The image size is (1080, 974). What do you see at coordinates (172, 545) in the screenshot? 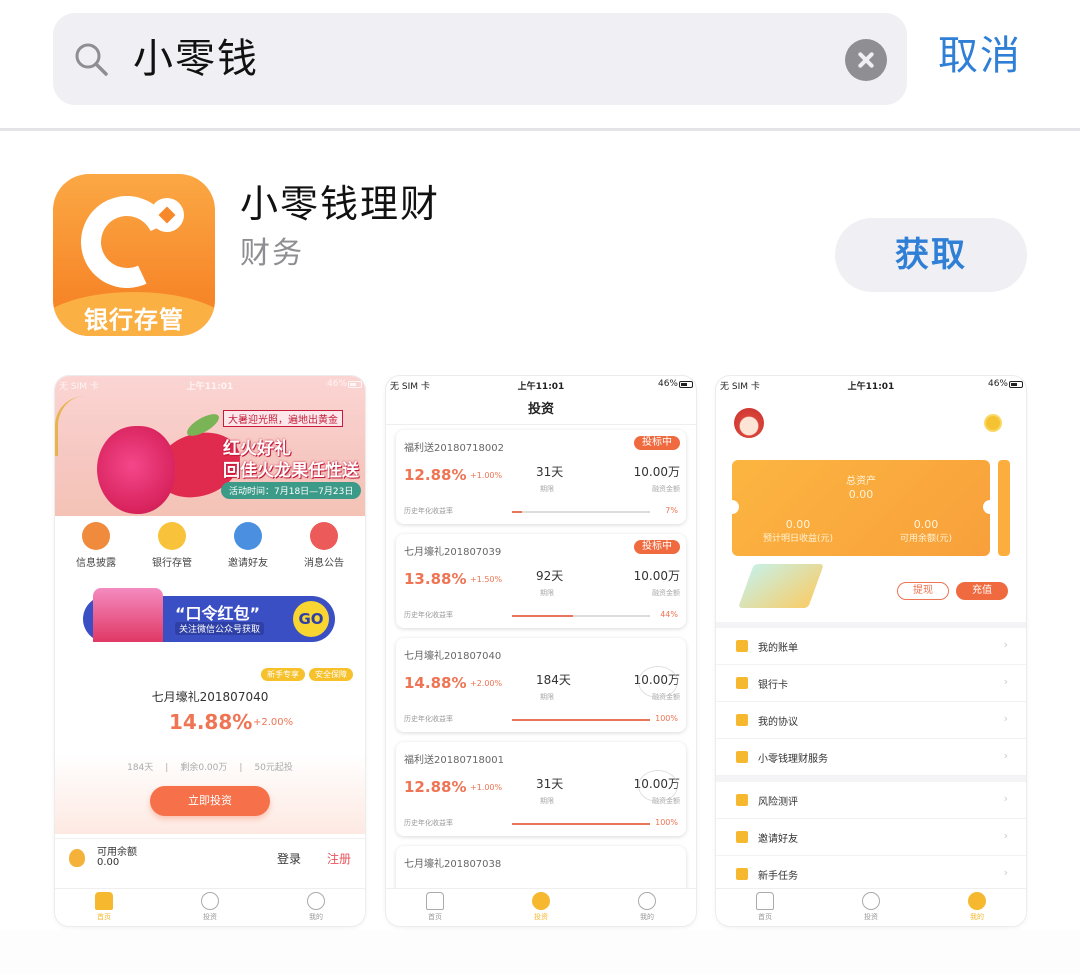
I see `quick-action-bank-custody: 银行存管` at bounding box center [172, 545].